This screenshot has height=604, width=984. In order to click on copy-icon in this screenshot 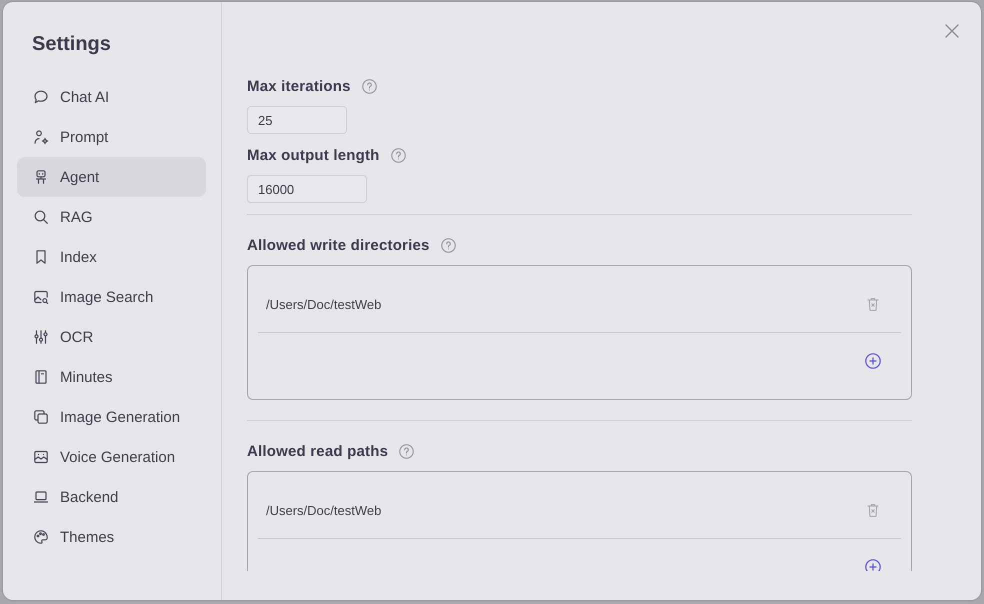, I will do `click(41, 417)`.